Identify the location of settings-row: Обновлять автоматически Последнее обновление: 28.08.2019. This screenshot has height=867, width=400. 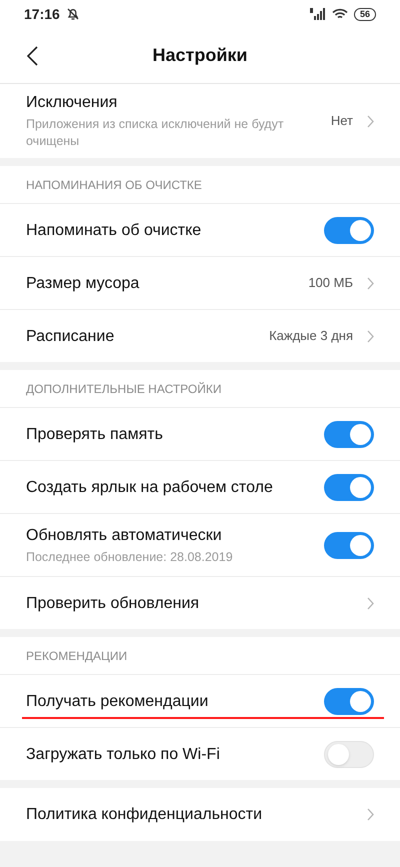
(200, 544).